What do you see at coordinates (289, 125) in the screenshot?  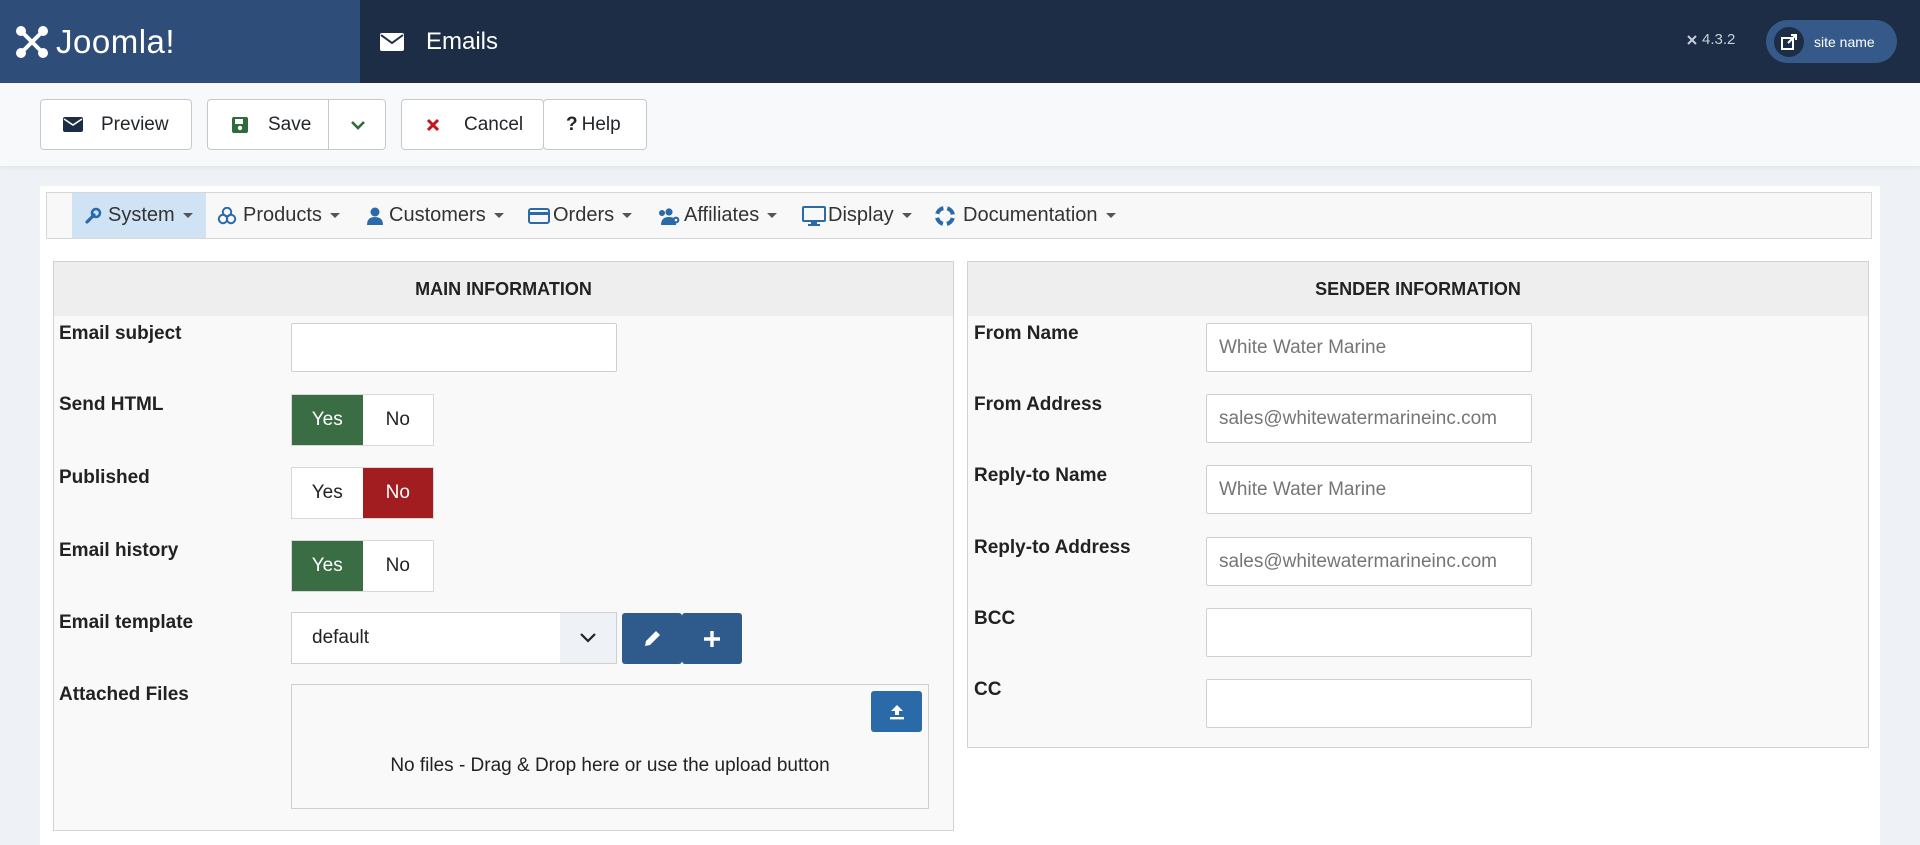 I see `save-label: Save` at bounding box center [289, 125].